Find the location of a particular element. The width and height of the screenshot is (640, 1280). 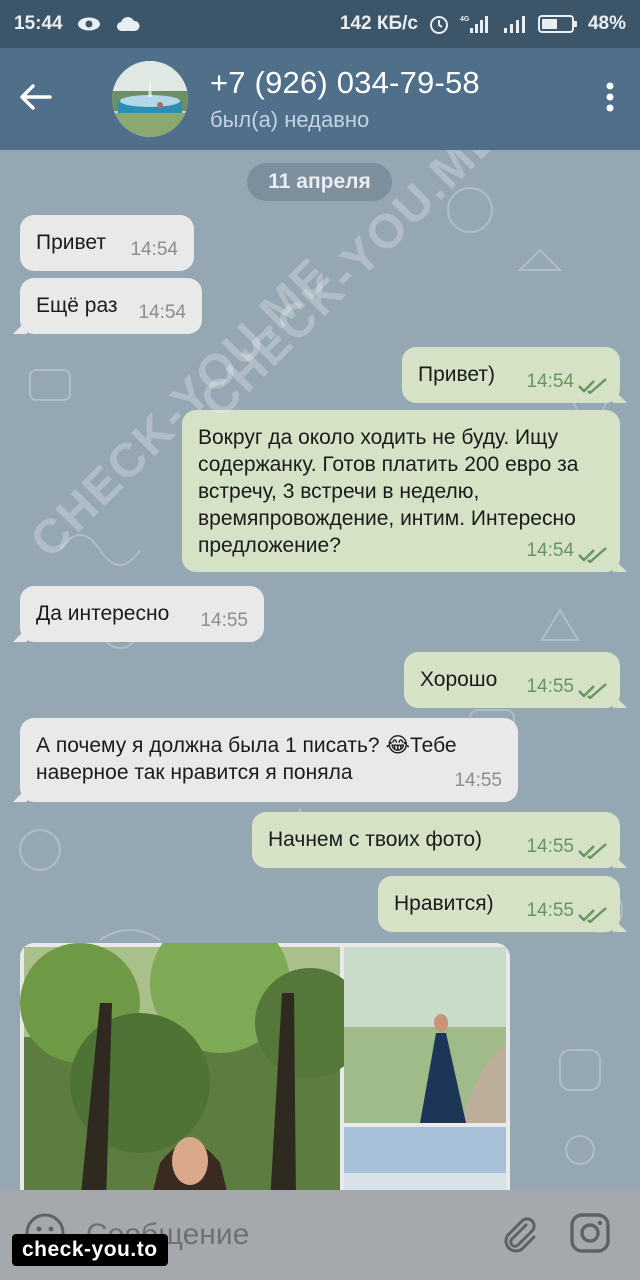

more-vertical-icon is located at coordinates (610, 99).